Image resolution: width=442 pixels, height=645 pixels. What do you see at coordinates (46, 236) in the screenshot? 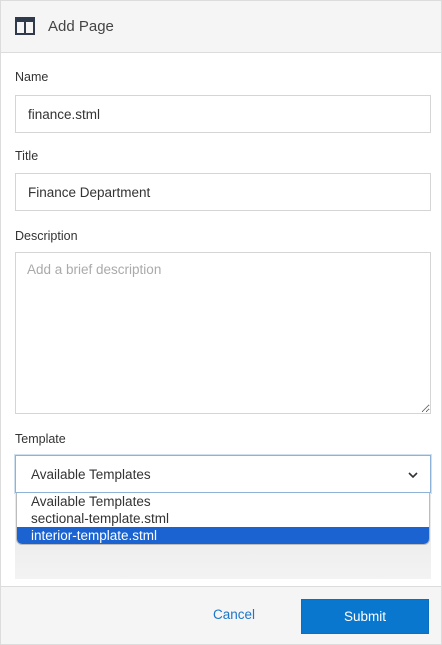
I see `description-label: Description` at bounding box center [46, 236].